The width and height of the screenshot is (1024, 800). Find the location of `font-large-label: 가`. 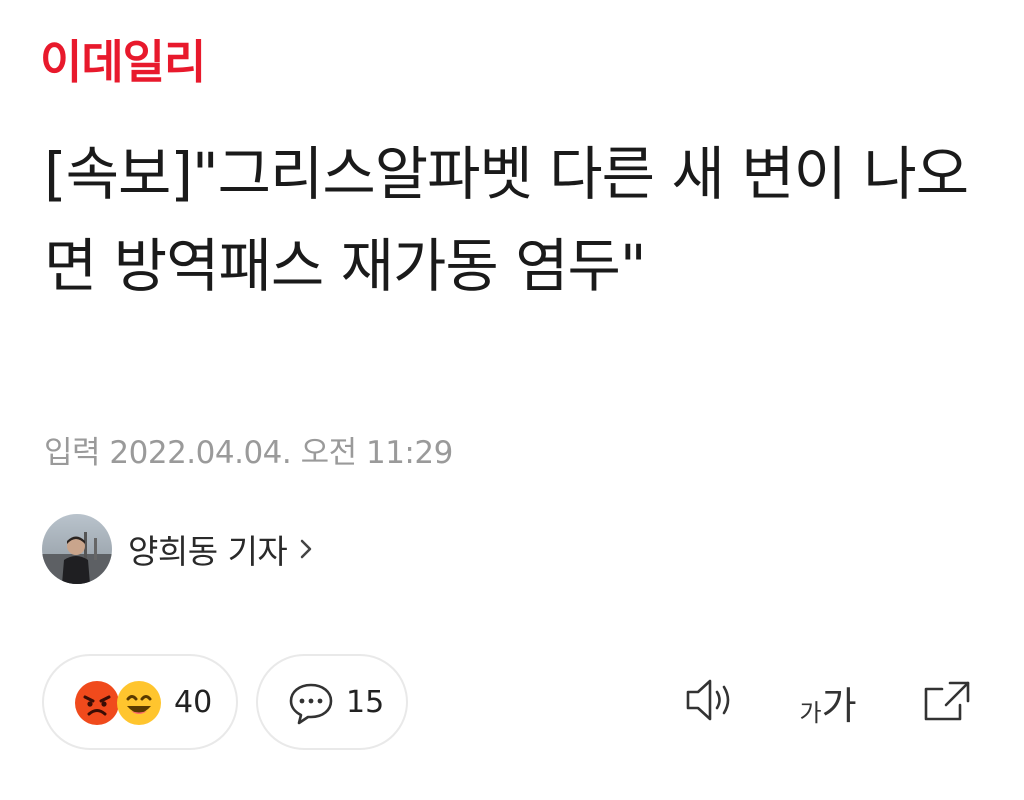

font-large-label: 가 is located at coordinates (839, 705).